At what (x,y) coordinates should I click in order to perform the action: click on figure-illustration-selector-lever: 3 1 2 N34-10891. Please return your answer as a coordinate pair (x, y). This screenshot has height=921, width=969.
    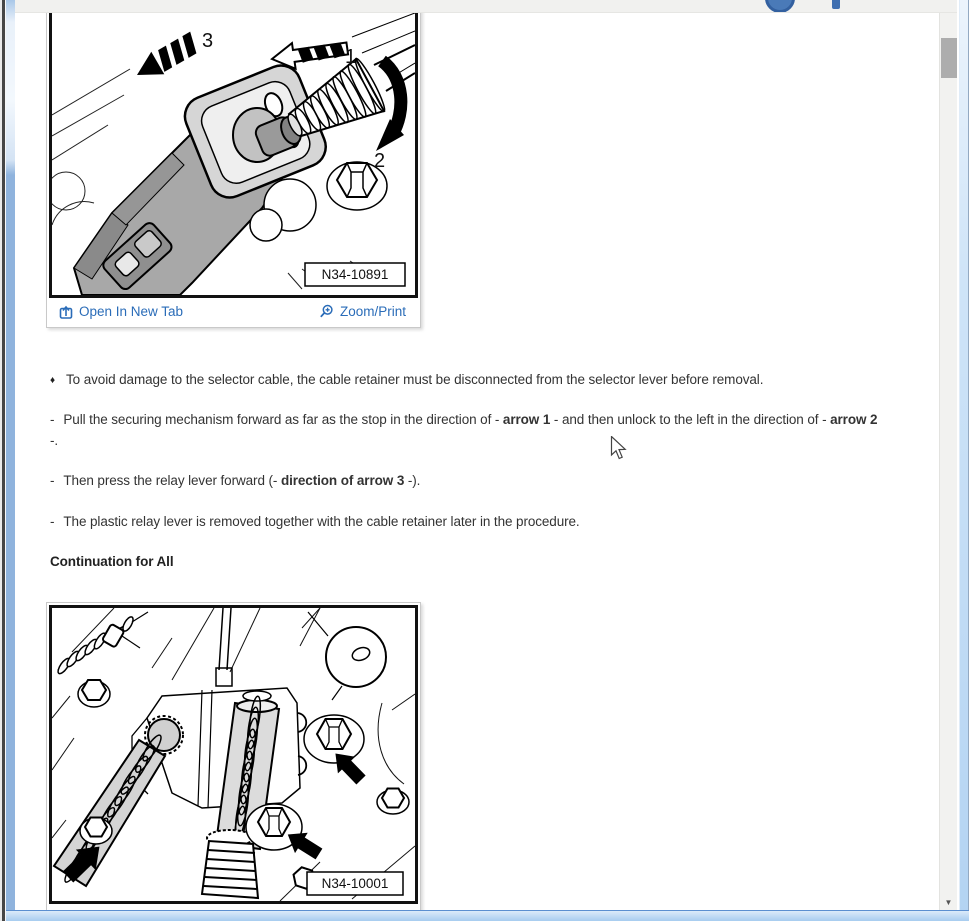
    Looking at the image, I should click on (233, 147).